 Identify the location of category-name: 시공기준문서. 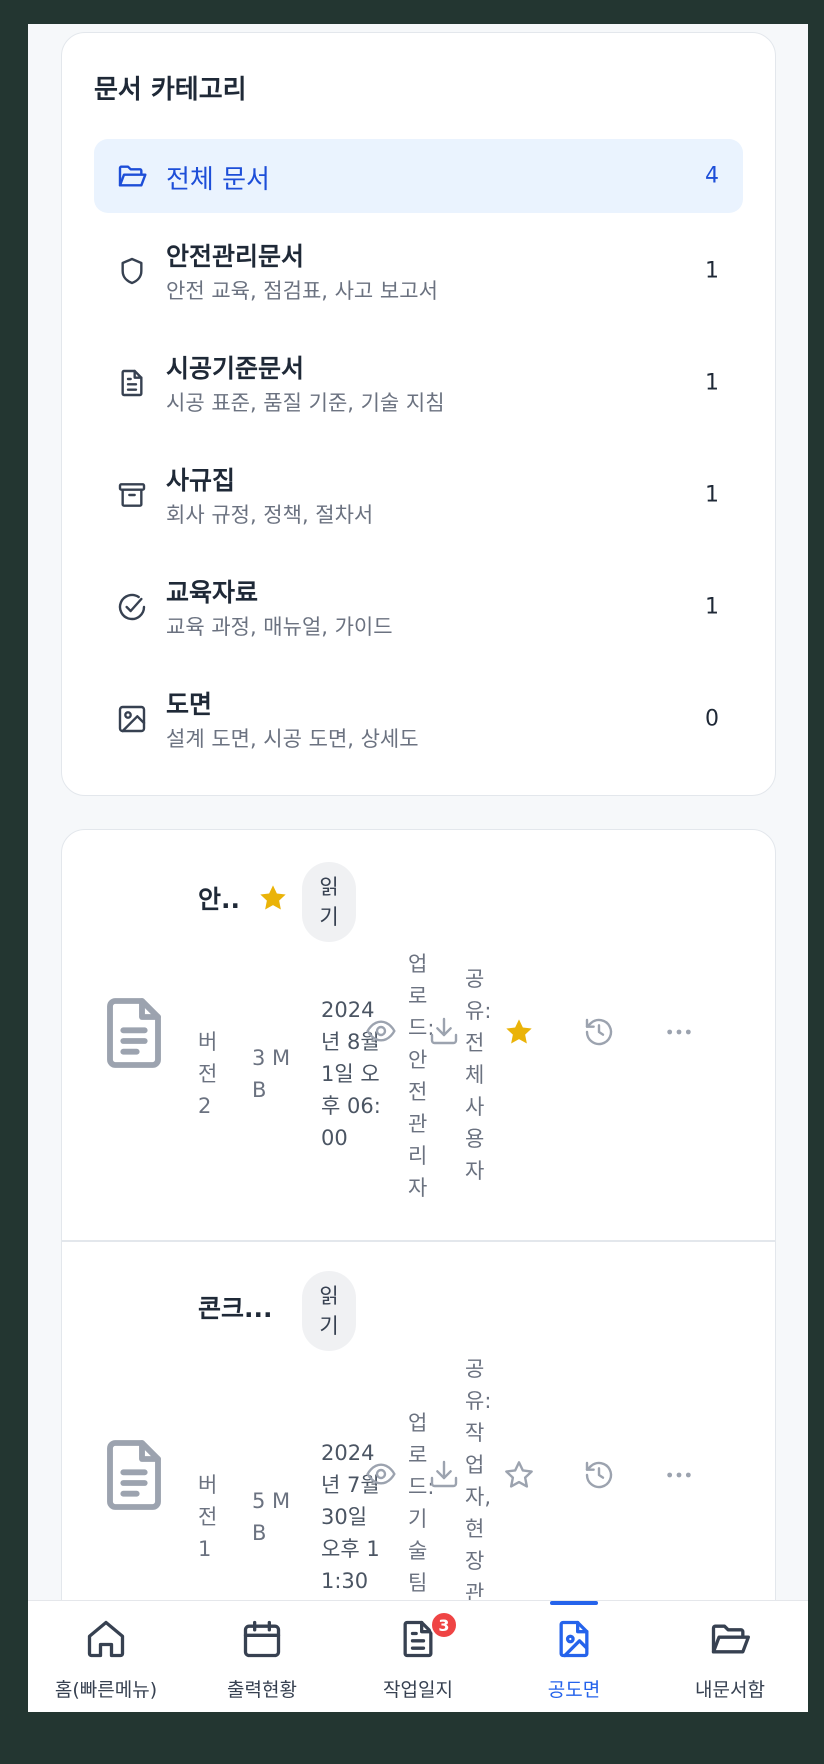
(235, 368).